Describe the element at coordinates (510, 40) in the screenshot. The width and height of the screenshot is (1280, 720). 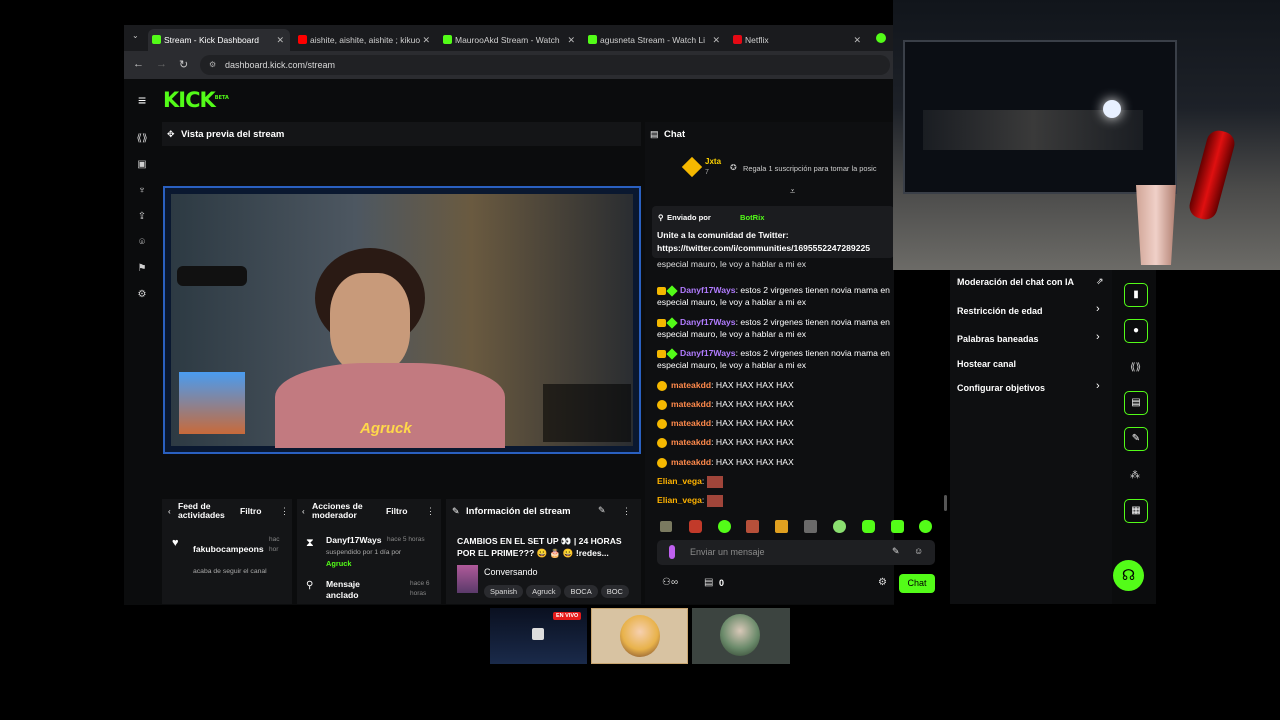
I see `tab-mauroakd: MaurooAkd Stream - Watch ✕` at that location.